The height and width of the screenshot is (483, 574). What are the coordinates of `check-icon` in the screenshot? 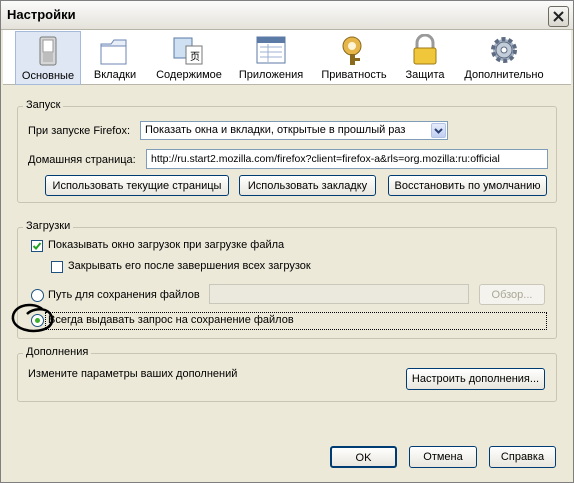 It's located at (37, 246).